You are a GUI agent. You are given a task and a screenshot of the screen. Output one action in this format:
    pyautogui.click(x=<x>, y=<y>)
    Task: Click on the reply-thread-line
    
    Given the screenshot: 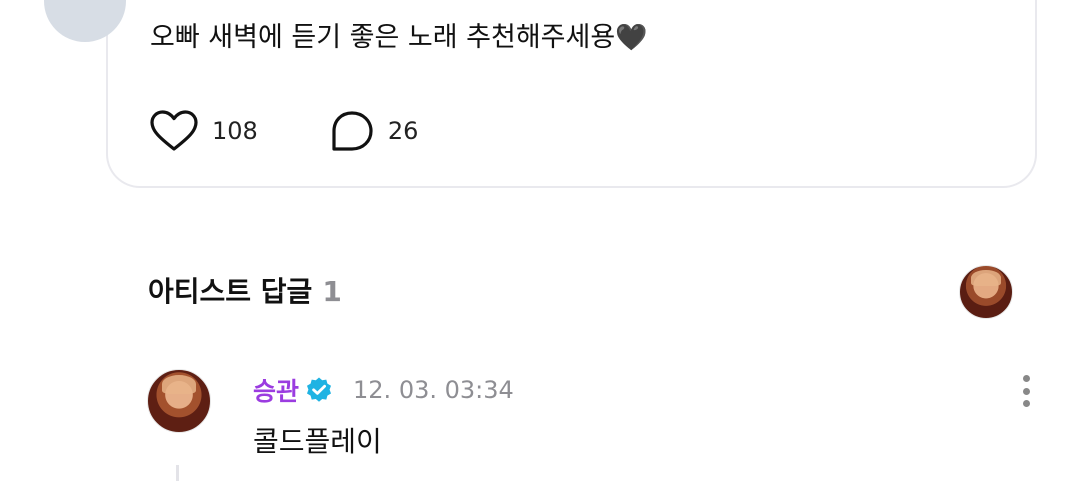 What is the action you would take?
    pyautogui.click(x=177, y=473)
    